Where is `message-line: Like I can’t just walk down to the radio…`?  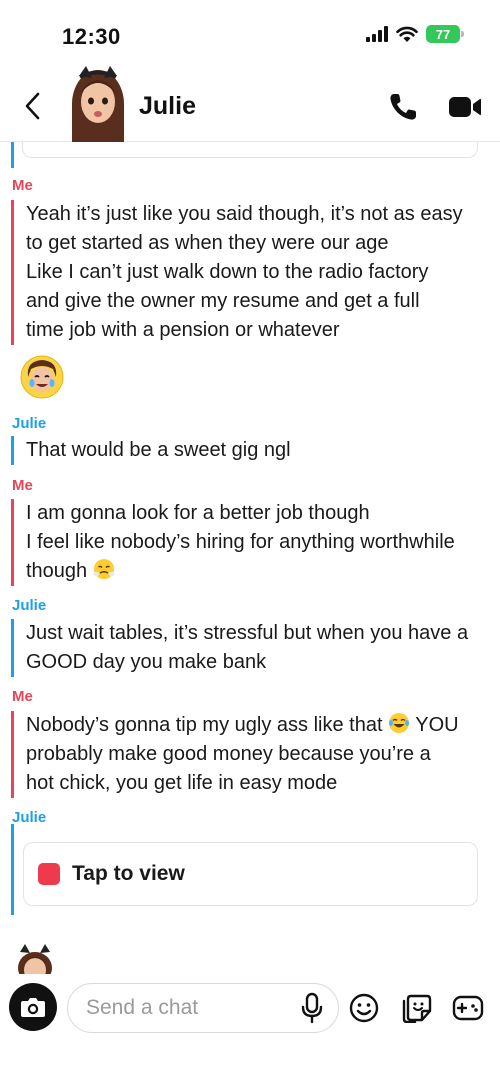 message-line: Like I can’t just walk down to the radio… is located at coordinates (227, 272).